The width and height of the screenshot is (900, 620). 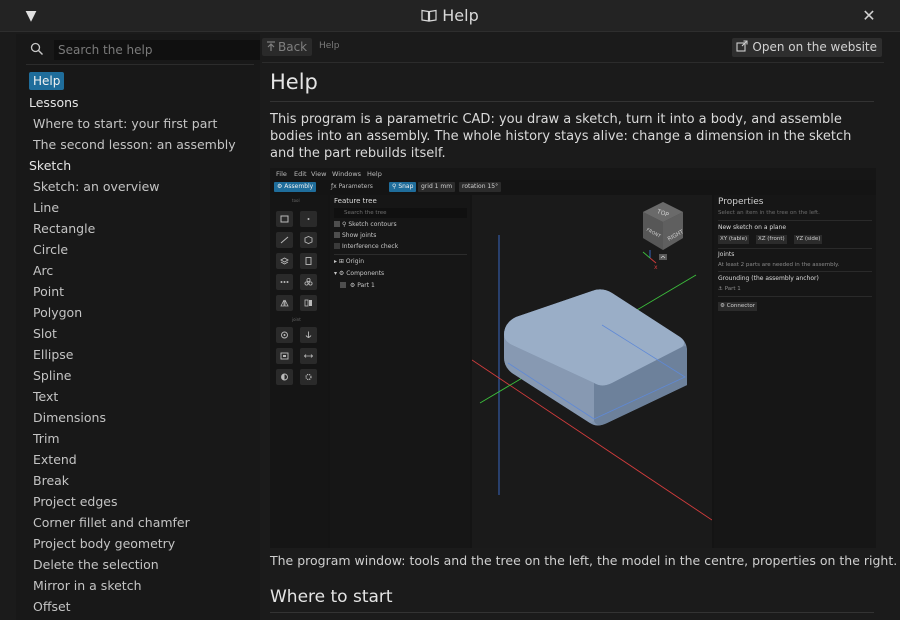 What do you see at coordinates (734, 239) in the screenshot?
I see `figure-plane-xy: XY (table)` at bounding box center [734, 239].